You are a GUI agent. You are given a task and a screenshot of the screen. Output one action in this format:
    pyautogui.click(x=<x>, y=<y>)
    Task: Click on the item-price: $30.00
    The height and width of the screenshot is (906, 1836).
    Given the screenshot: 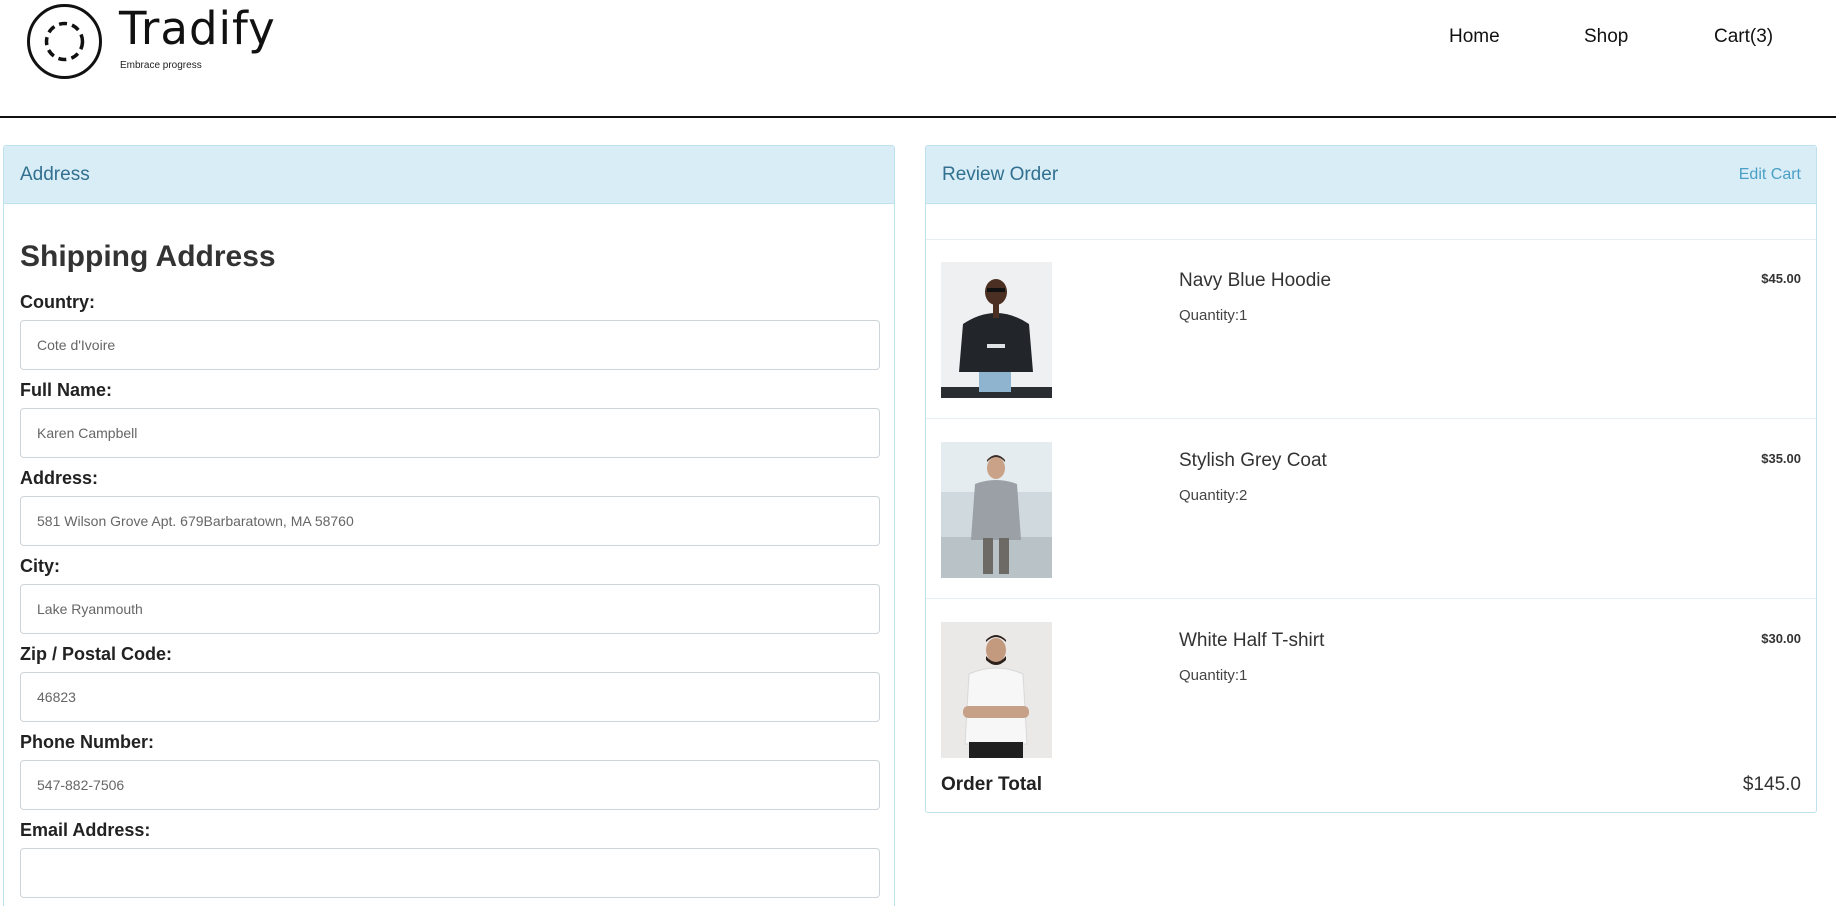 What is the action you would take?
    pyautogui.click(x=1781, y=638)
    